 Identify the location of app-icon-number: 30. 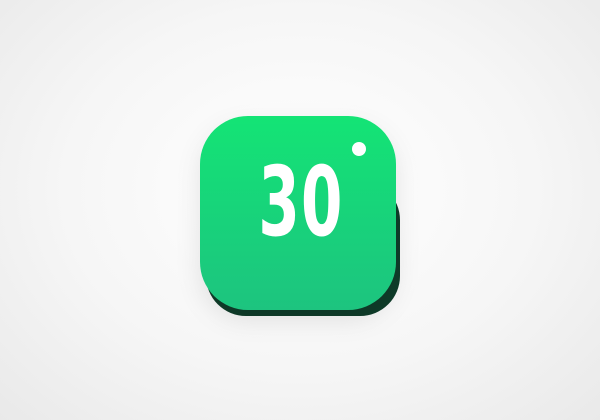
(301, 202).